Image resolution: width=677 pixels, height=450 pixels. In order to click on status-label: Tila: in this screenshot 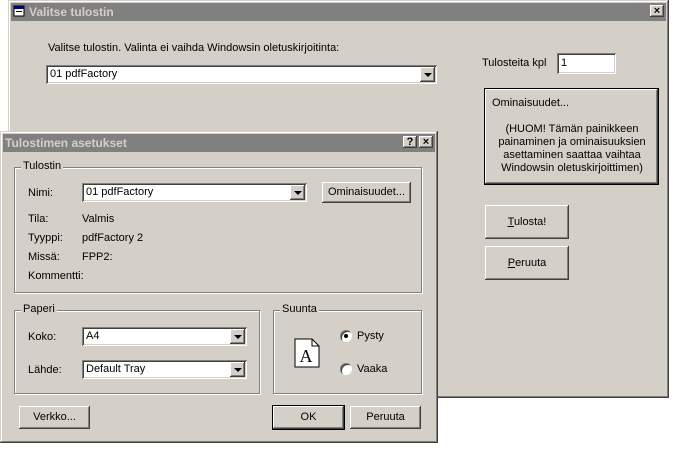, I will do `click(38, 219)`.